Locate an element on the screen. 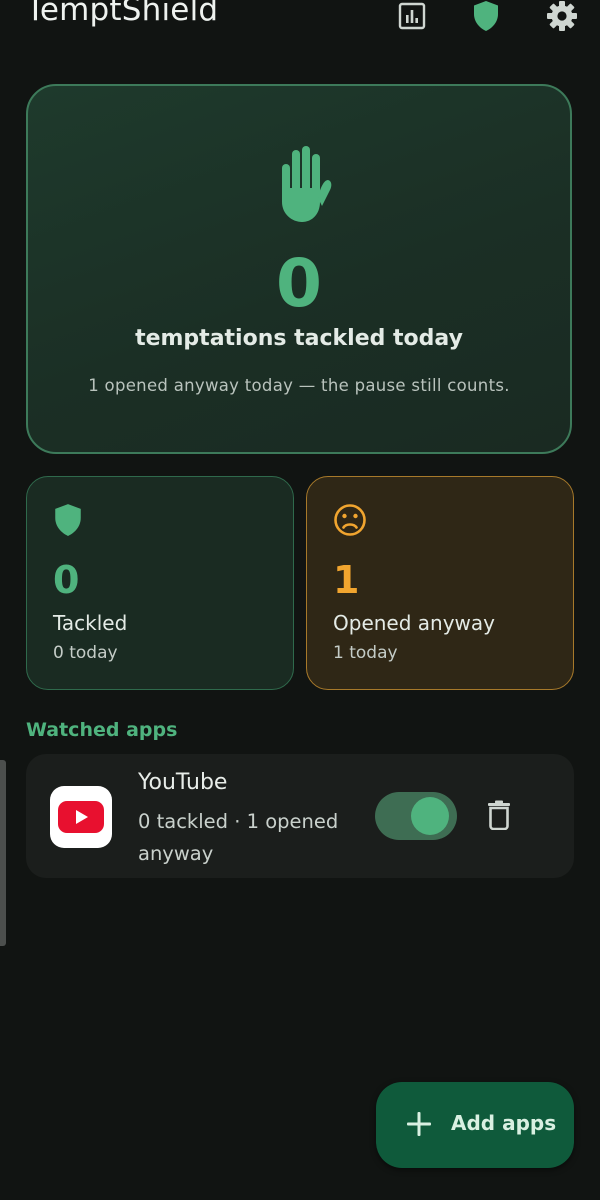 The width and height of the screenshot is (600, 1200). opened-anyway-label: Opened anyway is located at coordinates (414, 623).